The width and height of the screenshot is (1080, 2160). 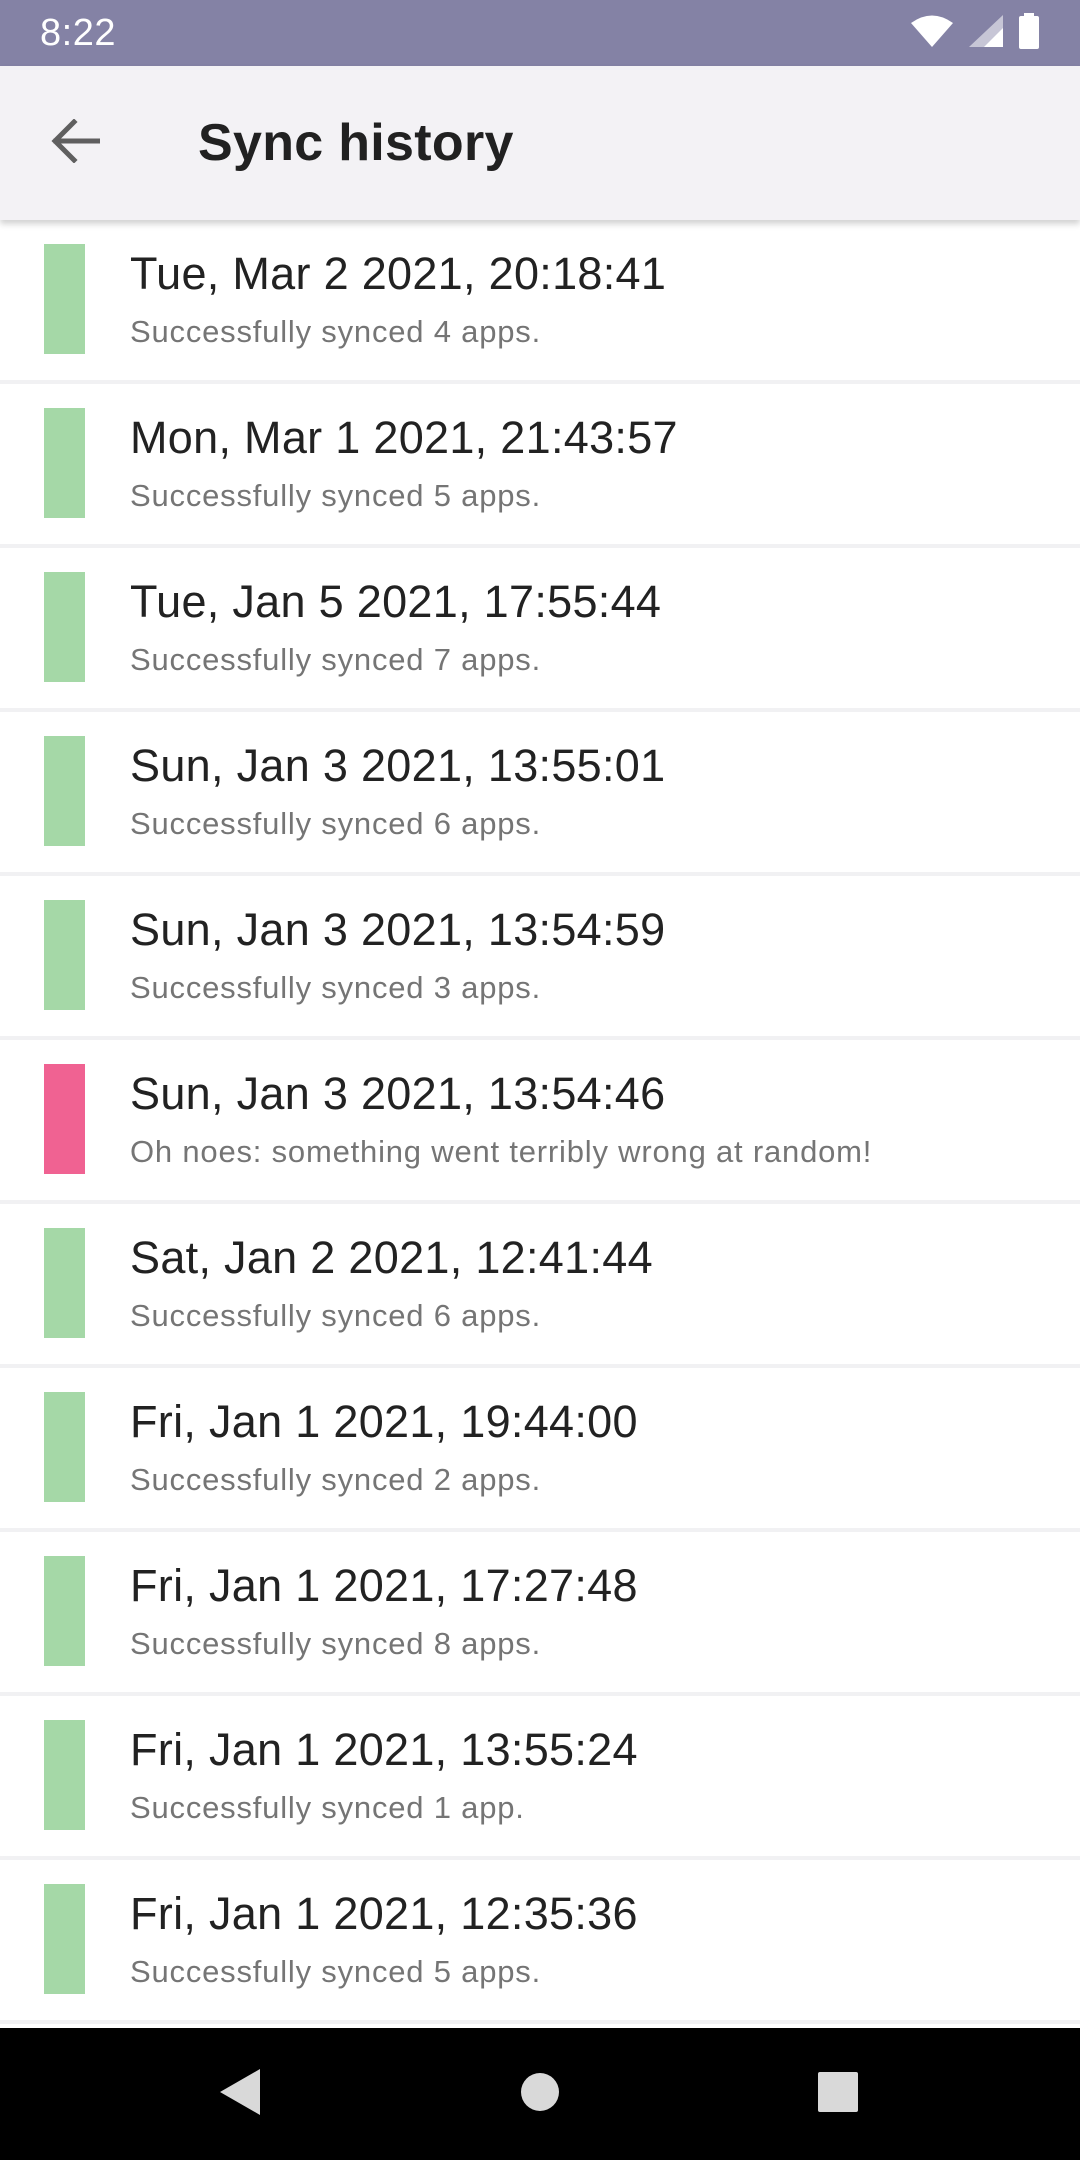 I want to click on nav-back-button, so click(x=240, y=2094).